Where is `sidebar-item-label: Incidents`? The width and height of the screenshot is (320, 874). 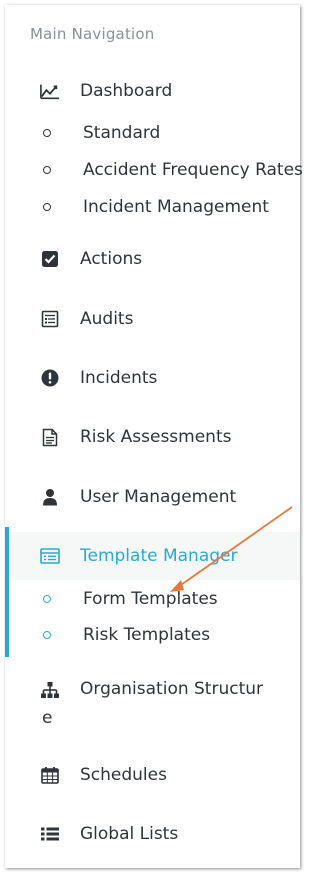 sidebar-item-label: Incidents is located at coordinates (119, 378).